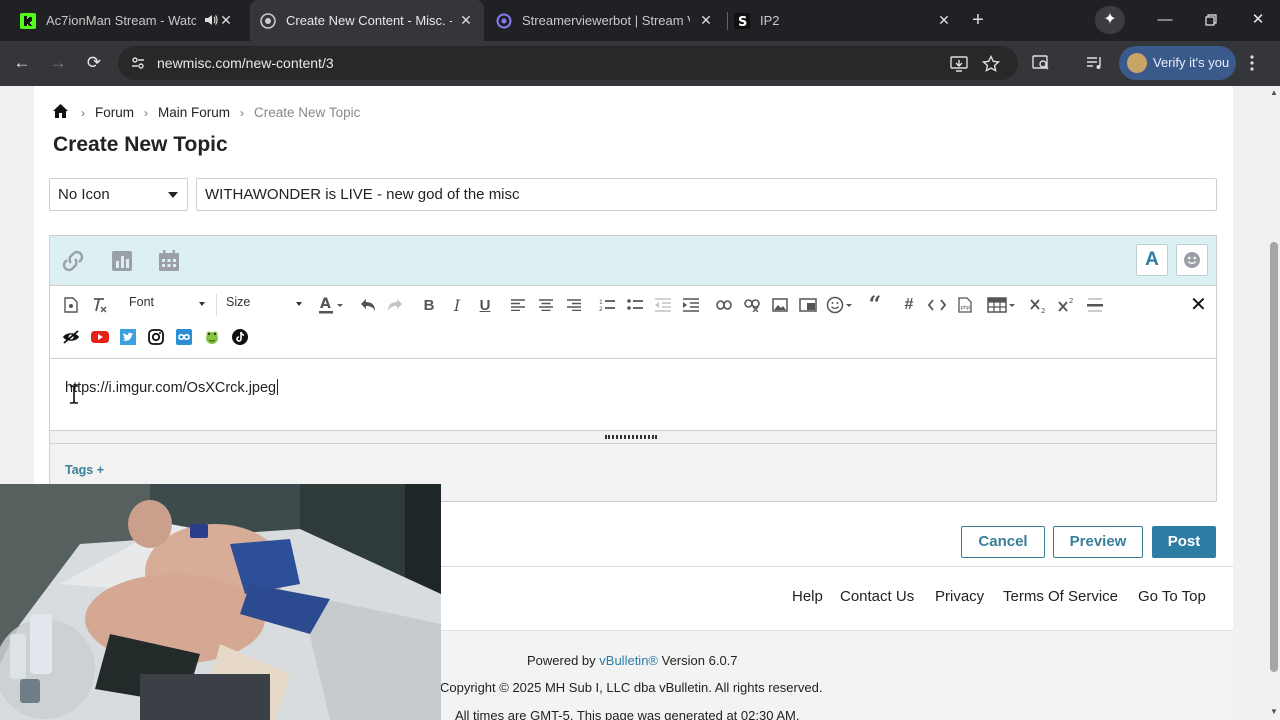 The image size is (1280, 720). I want to click on breadcrumb: › Forum › Main Forum › Create New Topic, so click(206, 112).